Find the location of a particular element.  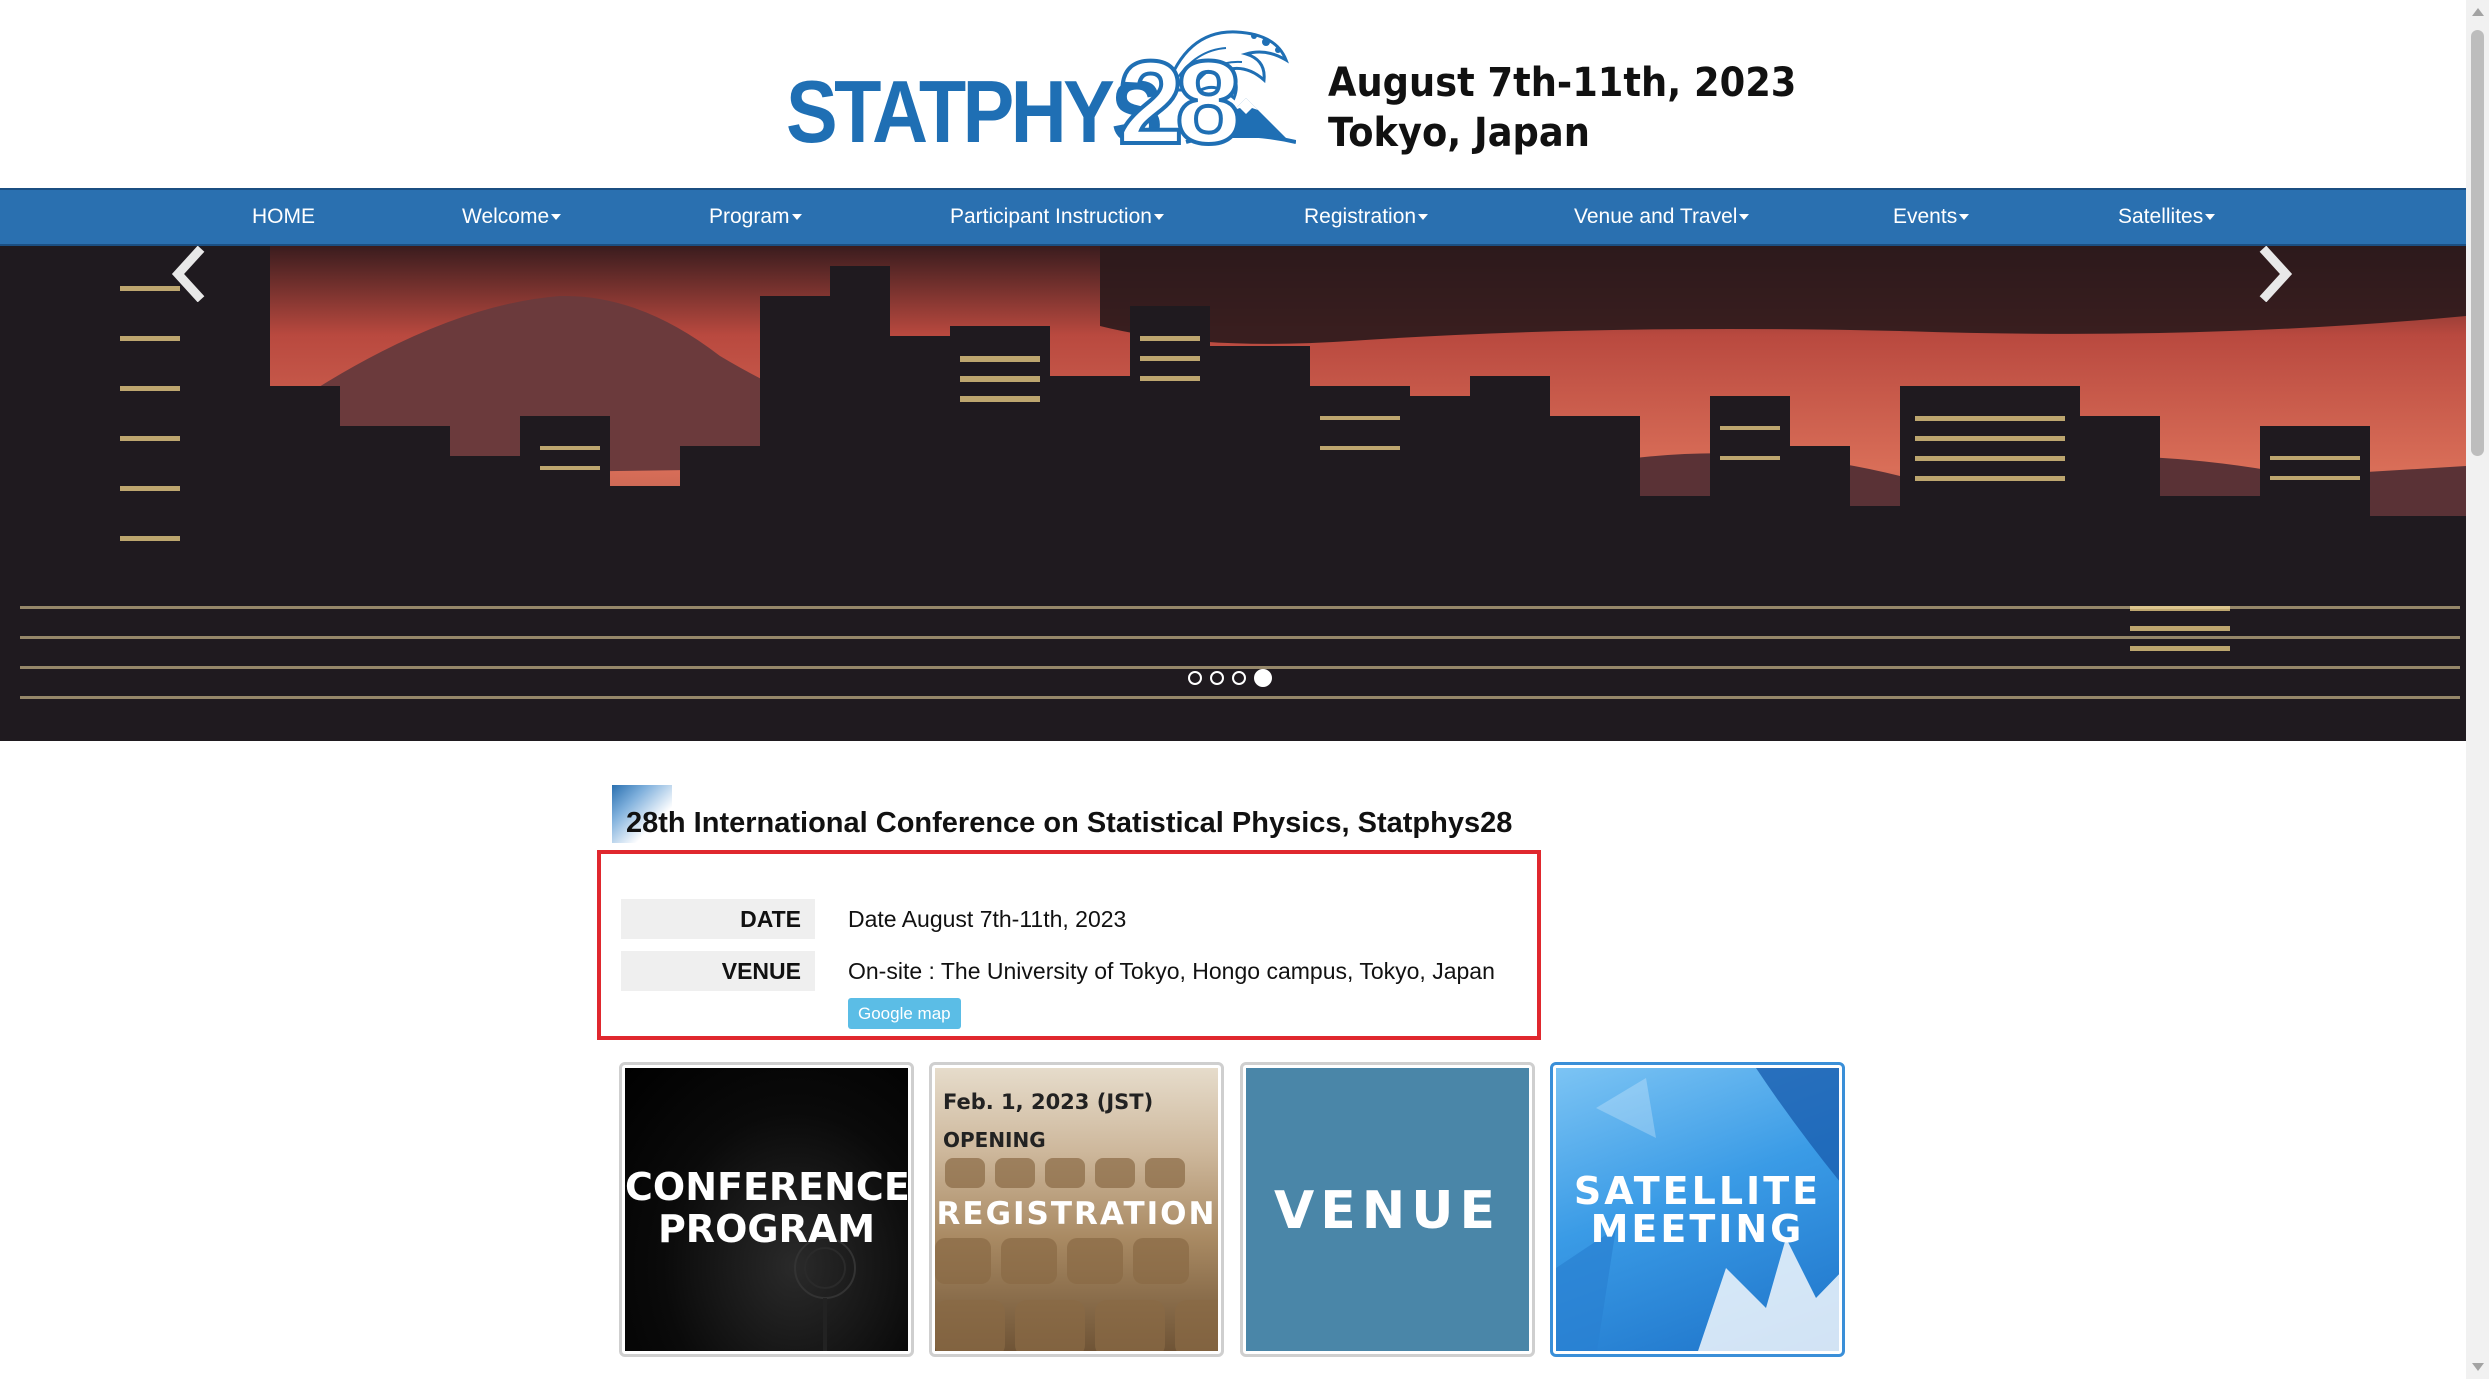

registration-opening-date: Feb. 1, 2023 (JST) is located at coordinates (1048, 1102).